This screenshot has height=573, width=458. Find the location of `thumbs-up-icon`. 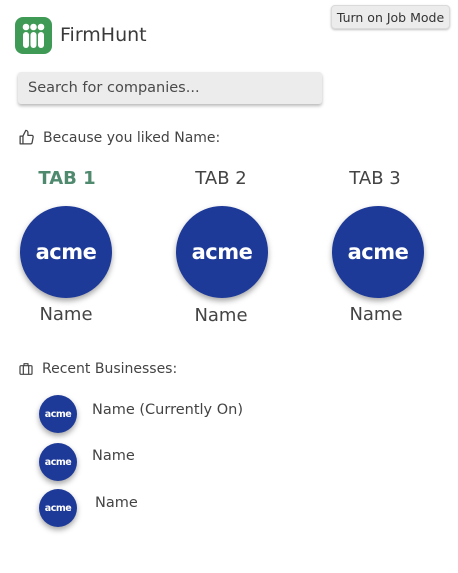

thumbs-up-icon is located at coordinates (26, 137).